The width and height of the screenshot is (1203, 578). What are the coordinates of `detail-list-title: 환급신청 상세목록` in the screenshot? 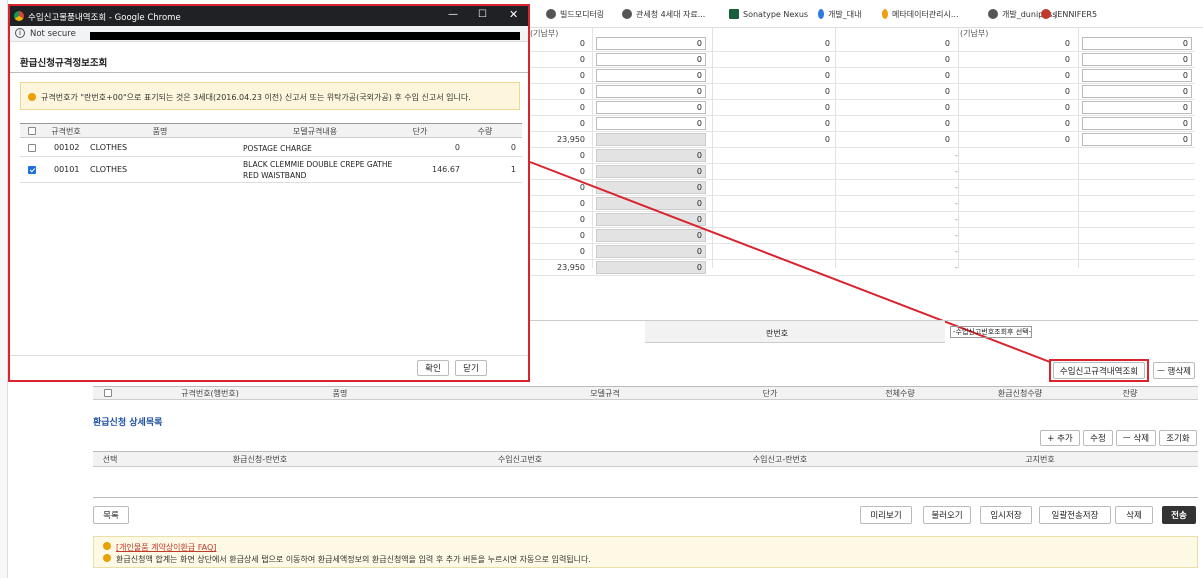 It's located at (128, 423).